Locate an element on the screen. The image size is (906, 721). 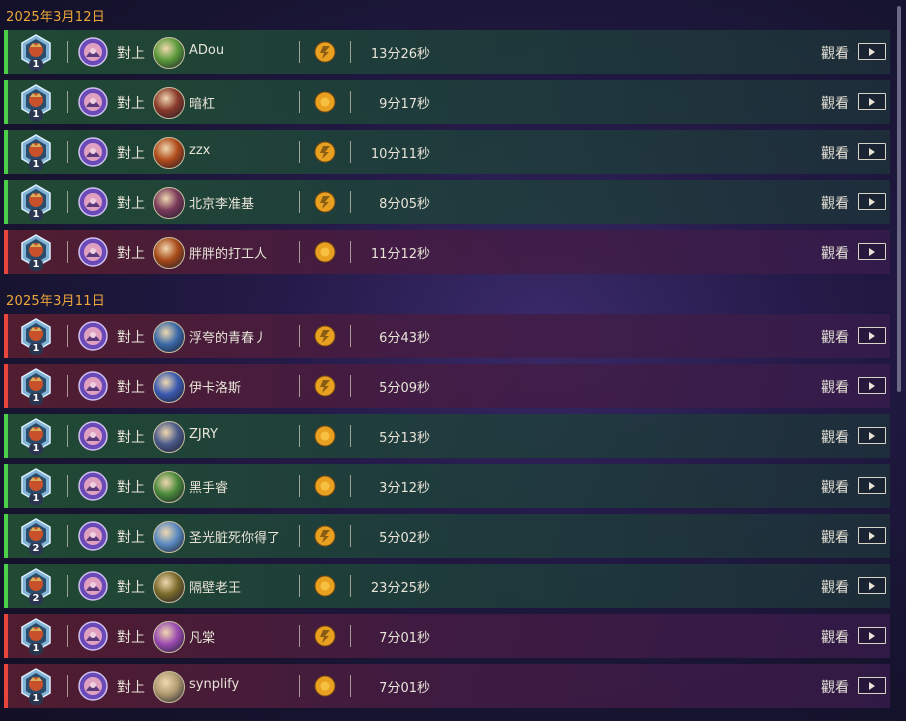
match-duration: 6分43秒 is located at coordinates (404, 338).